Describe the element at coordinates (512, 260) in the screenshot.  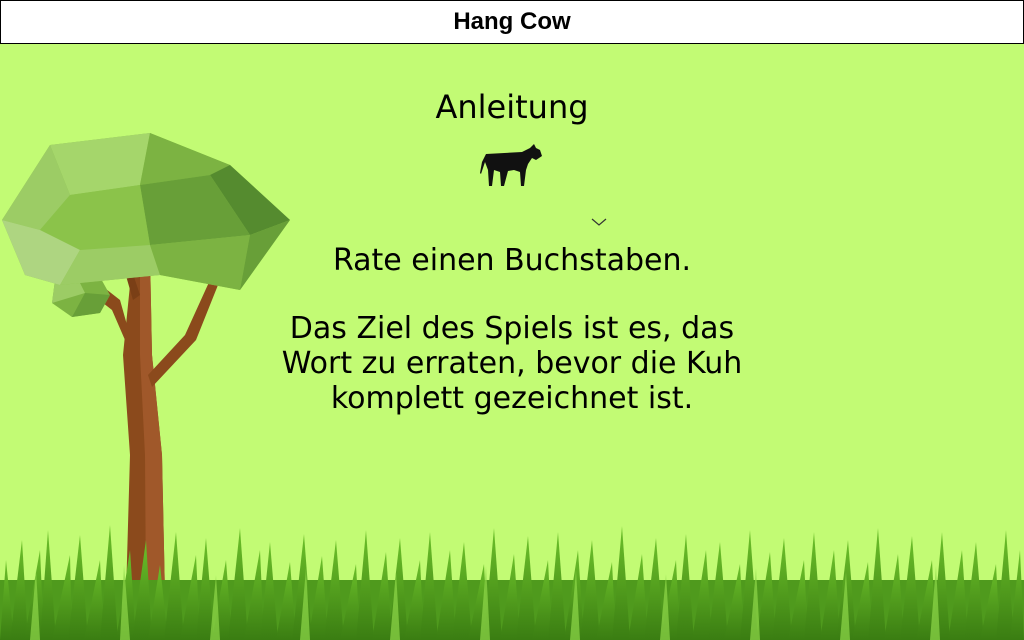
I see `instruction-text: Rate einen Buchstaben.` at that location.